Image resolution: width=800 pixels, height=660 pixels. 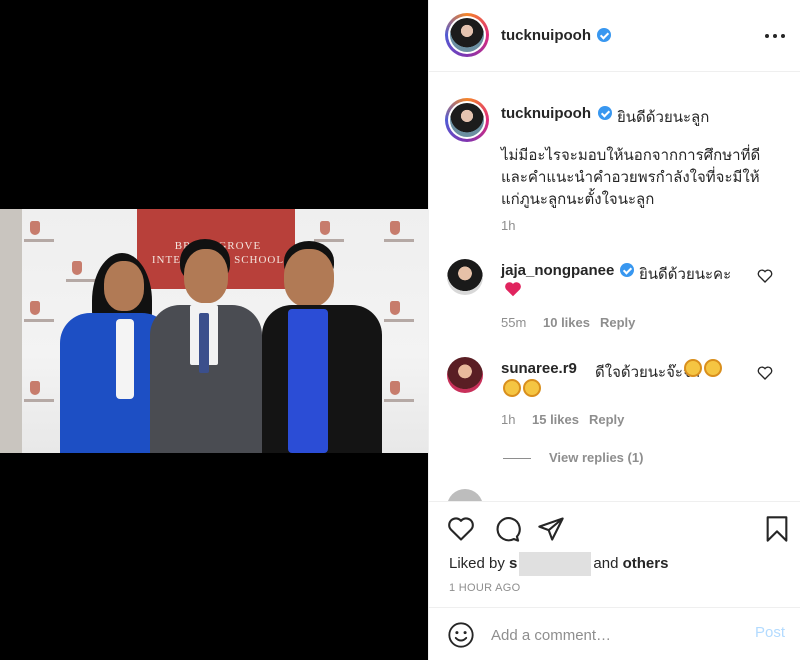 I want to click on header-username: tucknuipooh, so click(x=546, y=35).